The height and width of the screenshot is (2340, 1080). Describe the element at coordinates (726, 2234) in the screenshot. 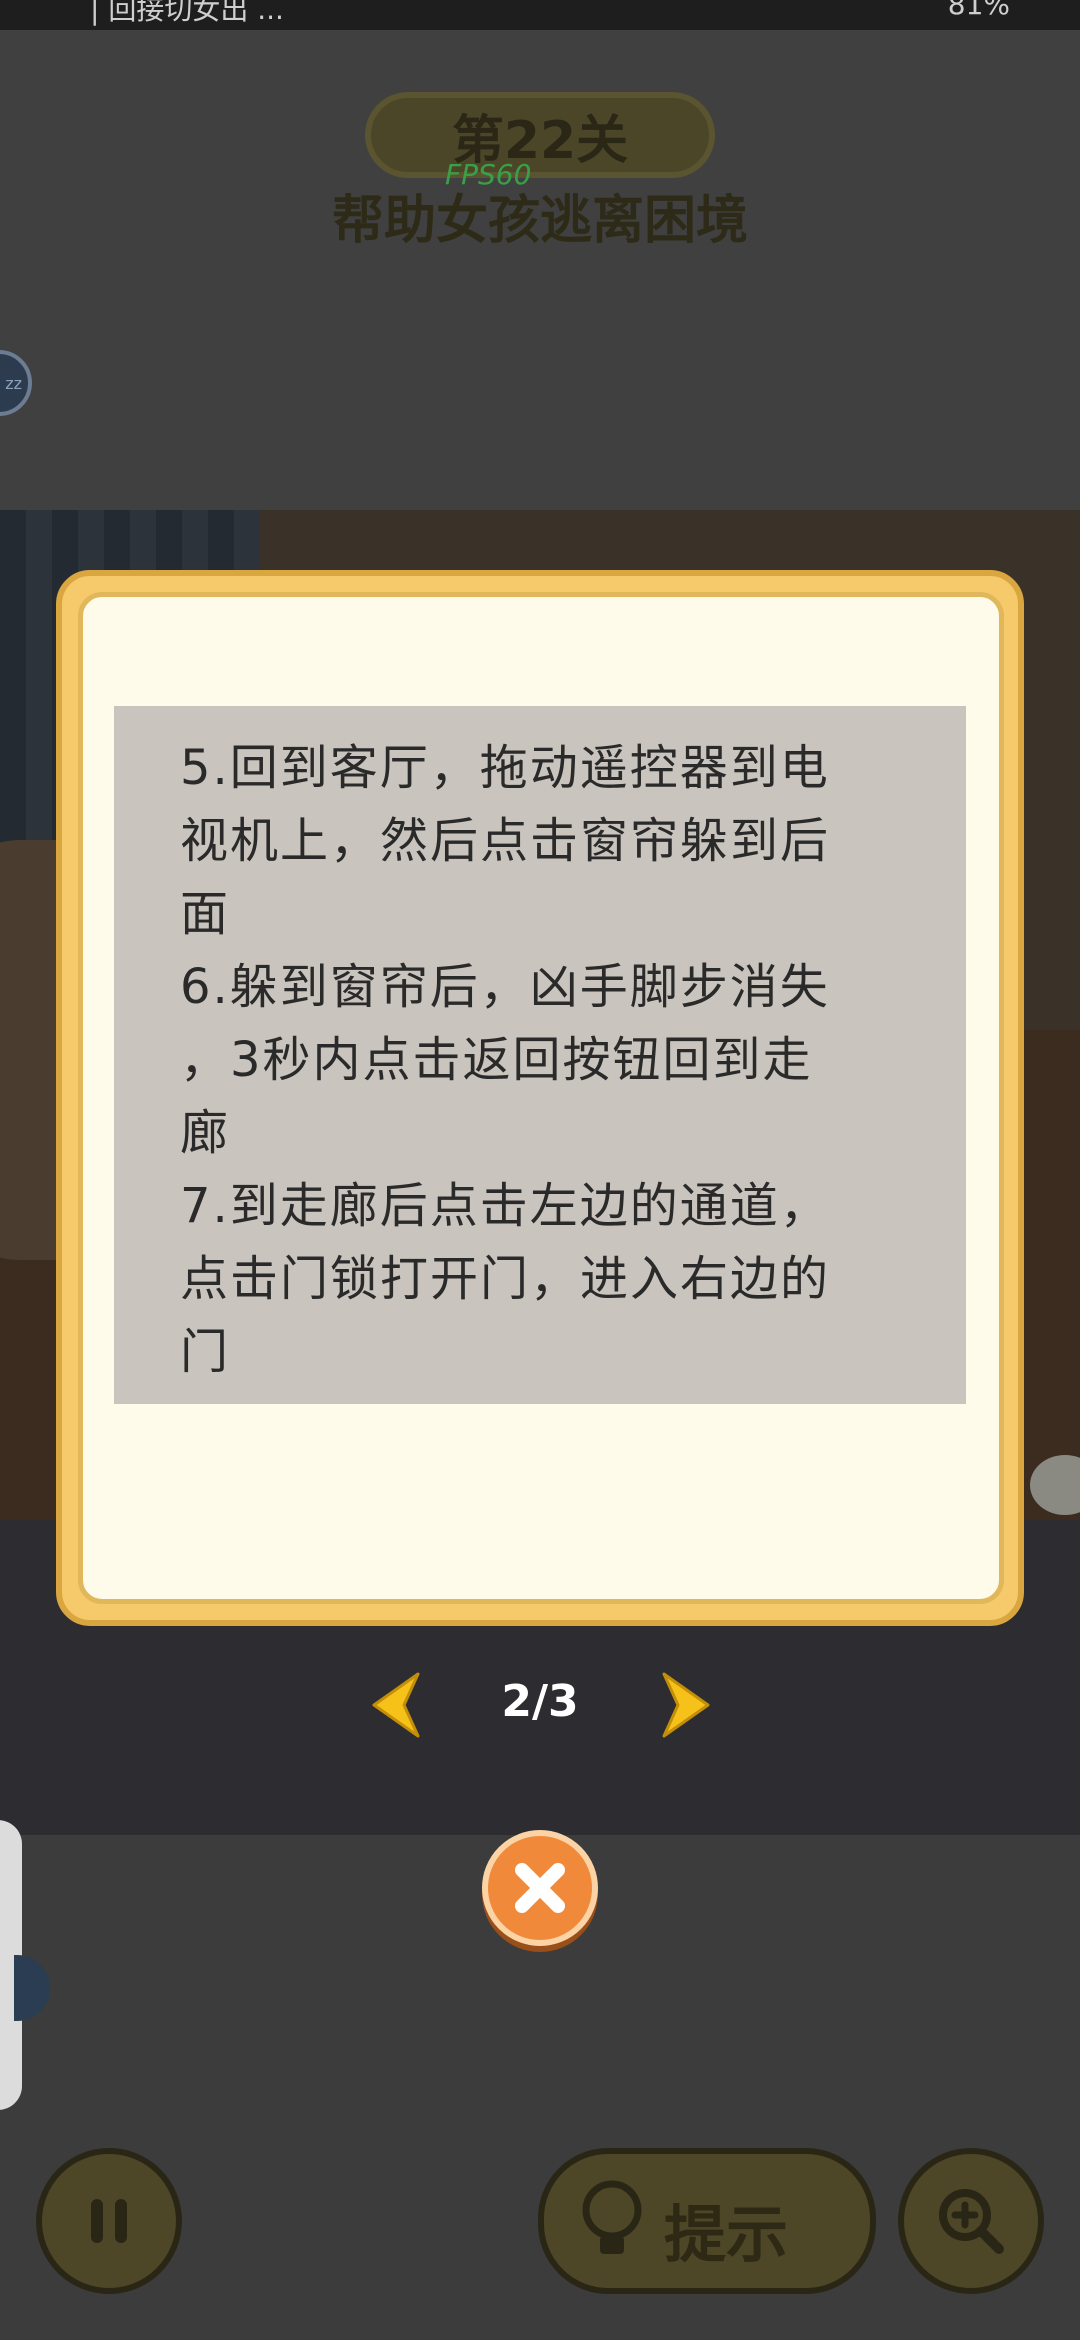

I see `hint-button-label: 提示` at that location.